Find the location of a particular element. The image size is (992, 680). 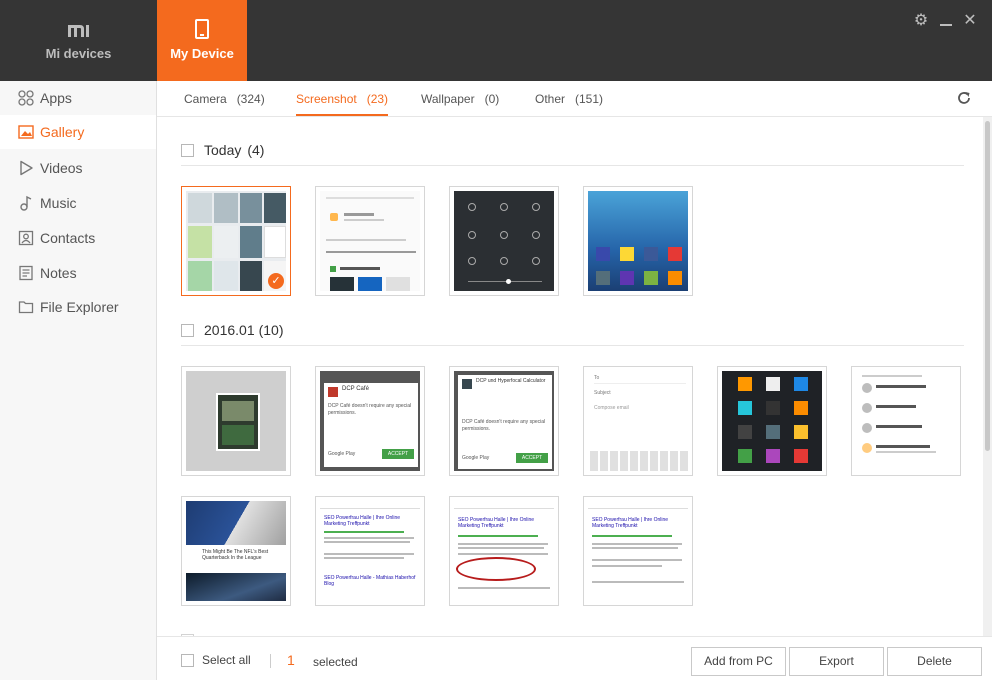

tab-count: (23) is located at coordinates (377, 99).